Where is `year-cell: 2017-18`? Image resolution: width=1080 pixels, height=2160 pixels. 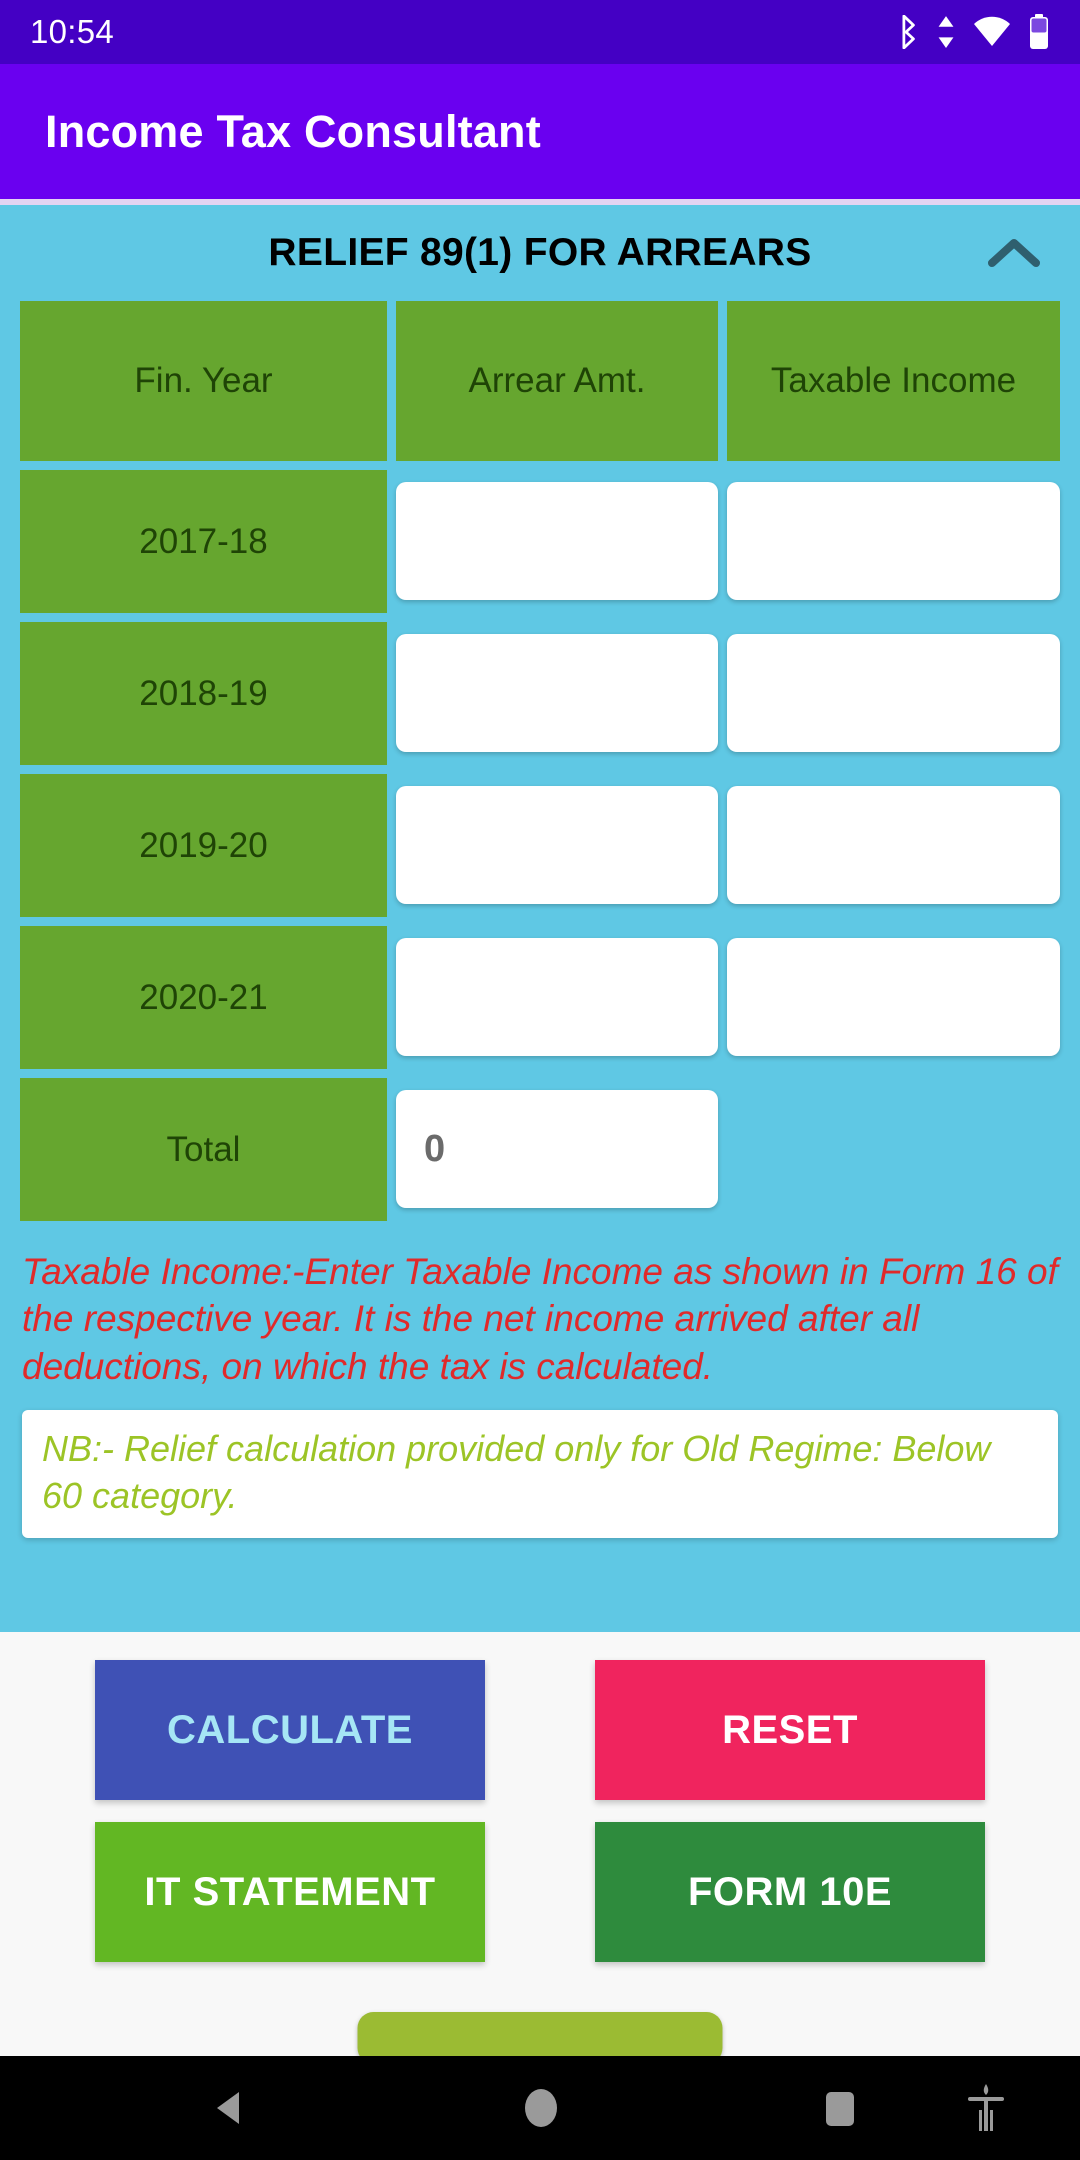
year-cell: 2017-18 is located at coordinates (203, 541).